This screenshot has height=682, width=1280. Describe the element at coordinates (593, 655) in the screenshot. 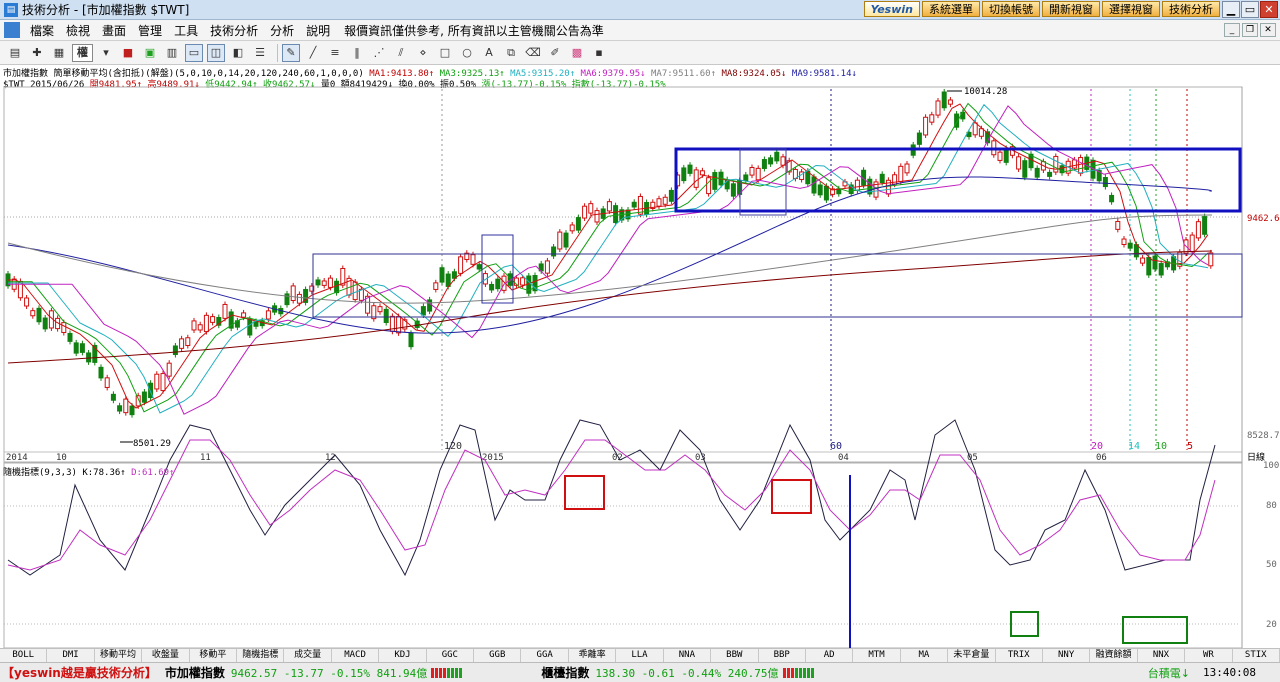

I see `indicator-tab-12: 乖離率` at that location.